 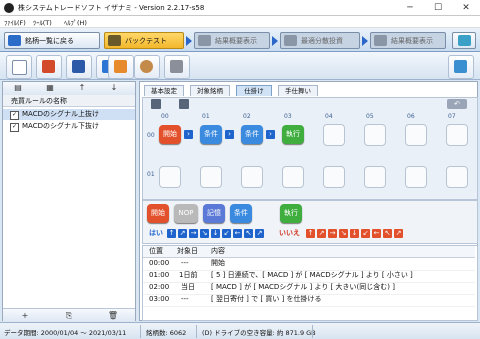 I want to click on config-button, so click(x=461, y=67).